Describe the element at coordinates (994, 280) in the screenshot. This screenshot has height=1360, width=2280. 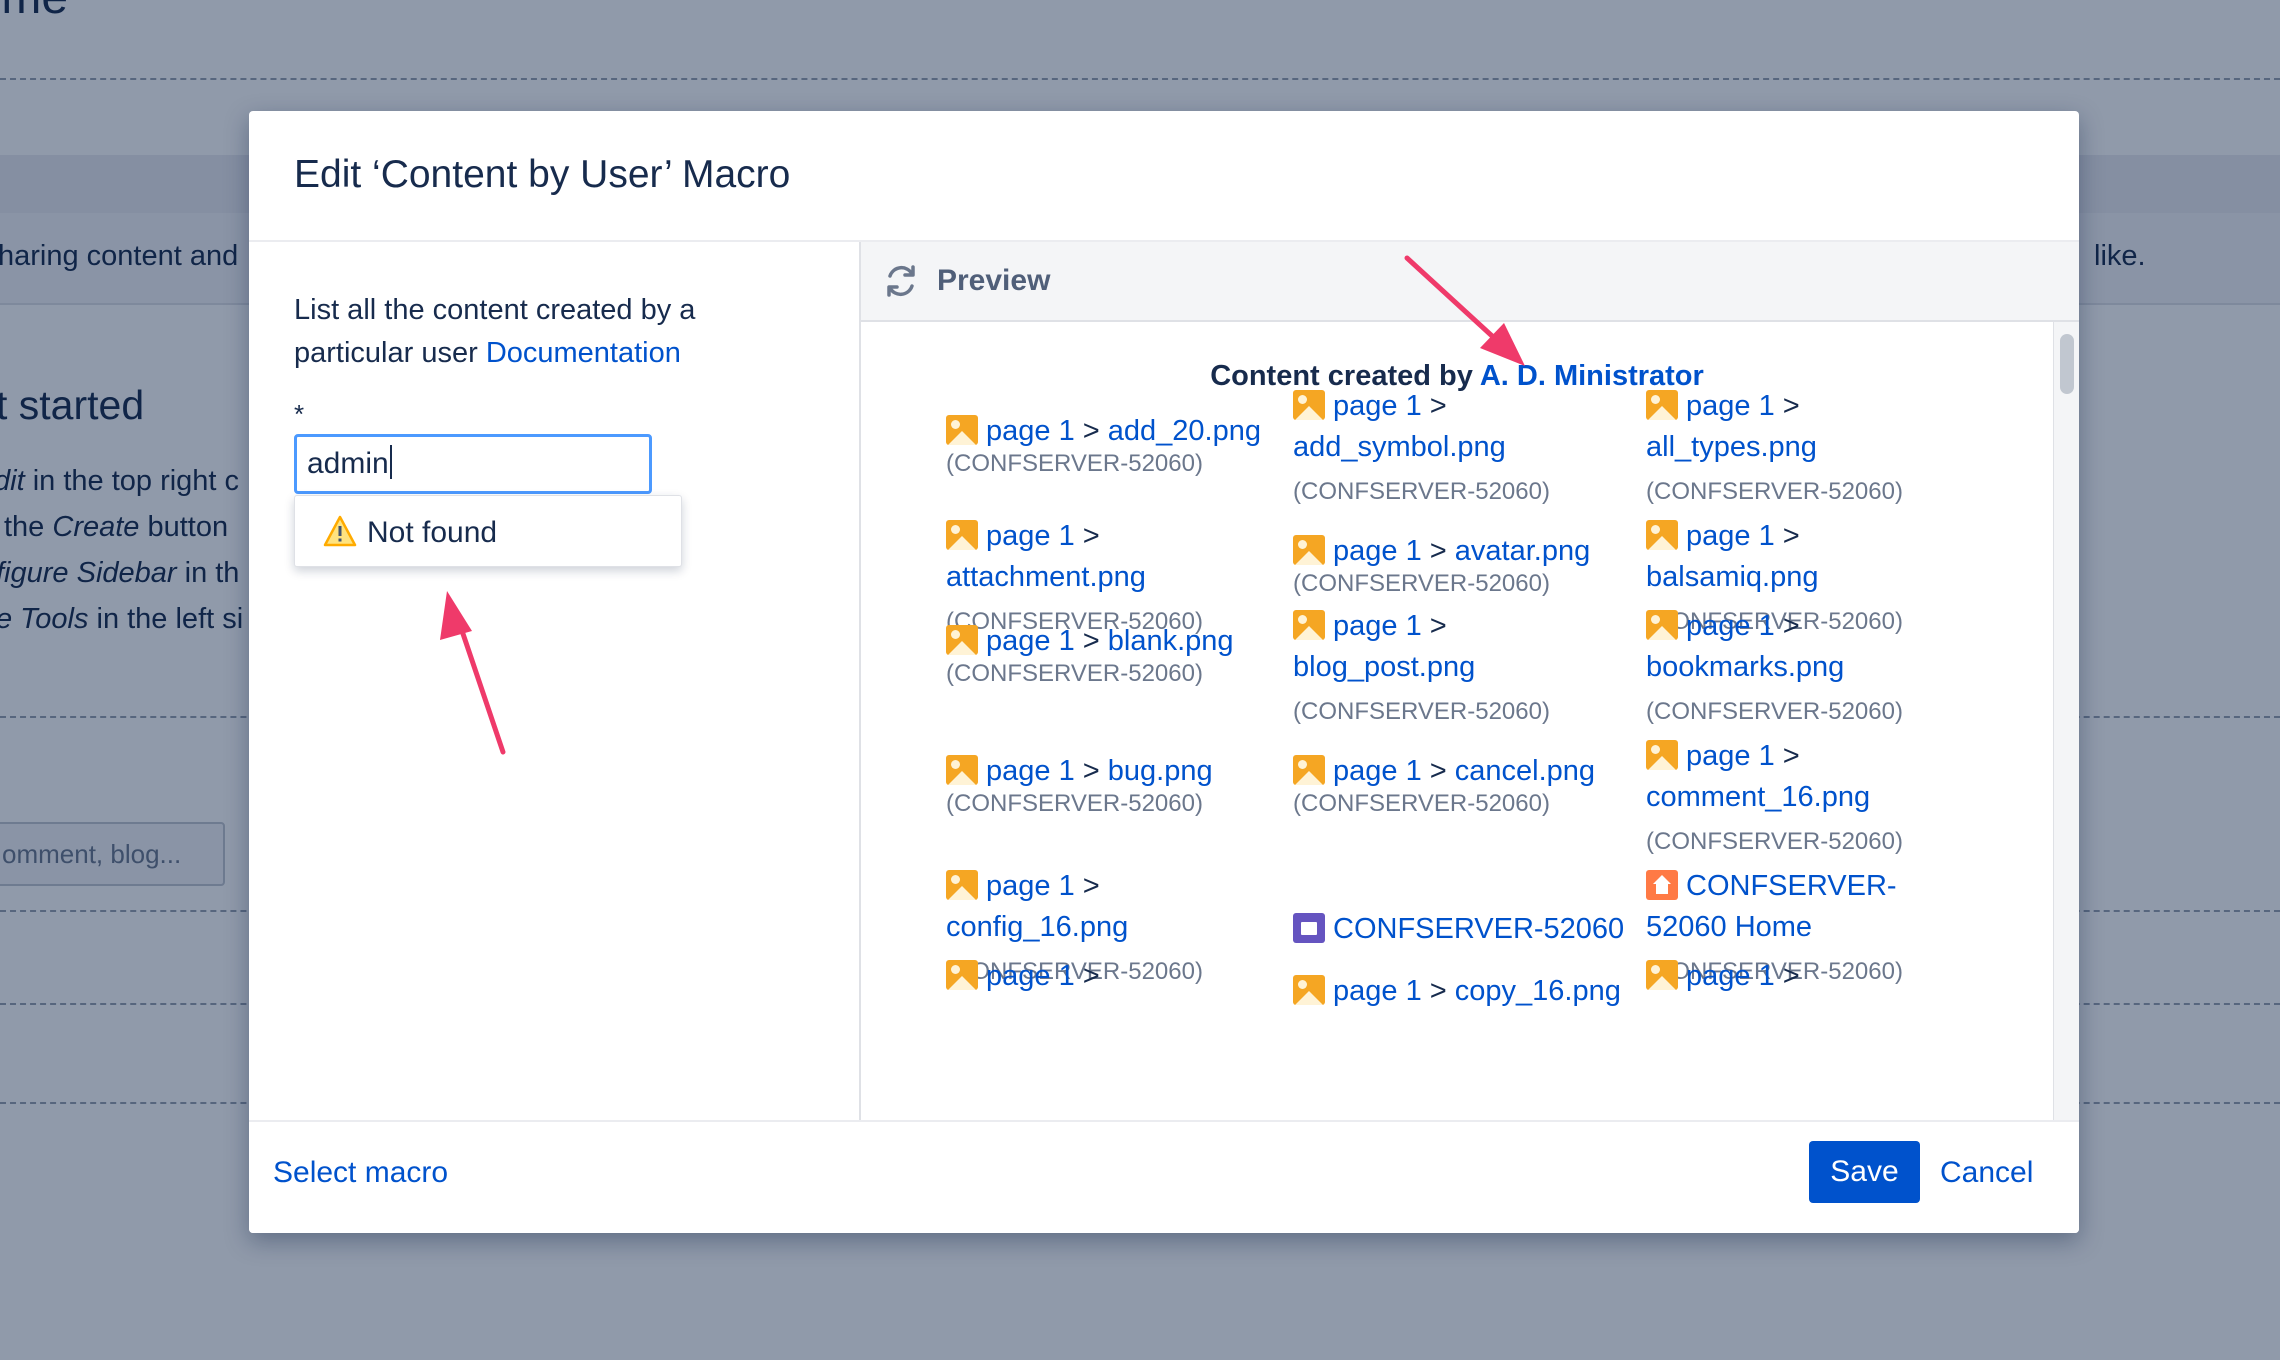
I see `preview-label: Preview` at that location.